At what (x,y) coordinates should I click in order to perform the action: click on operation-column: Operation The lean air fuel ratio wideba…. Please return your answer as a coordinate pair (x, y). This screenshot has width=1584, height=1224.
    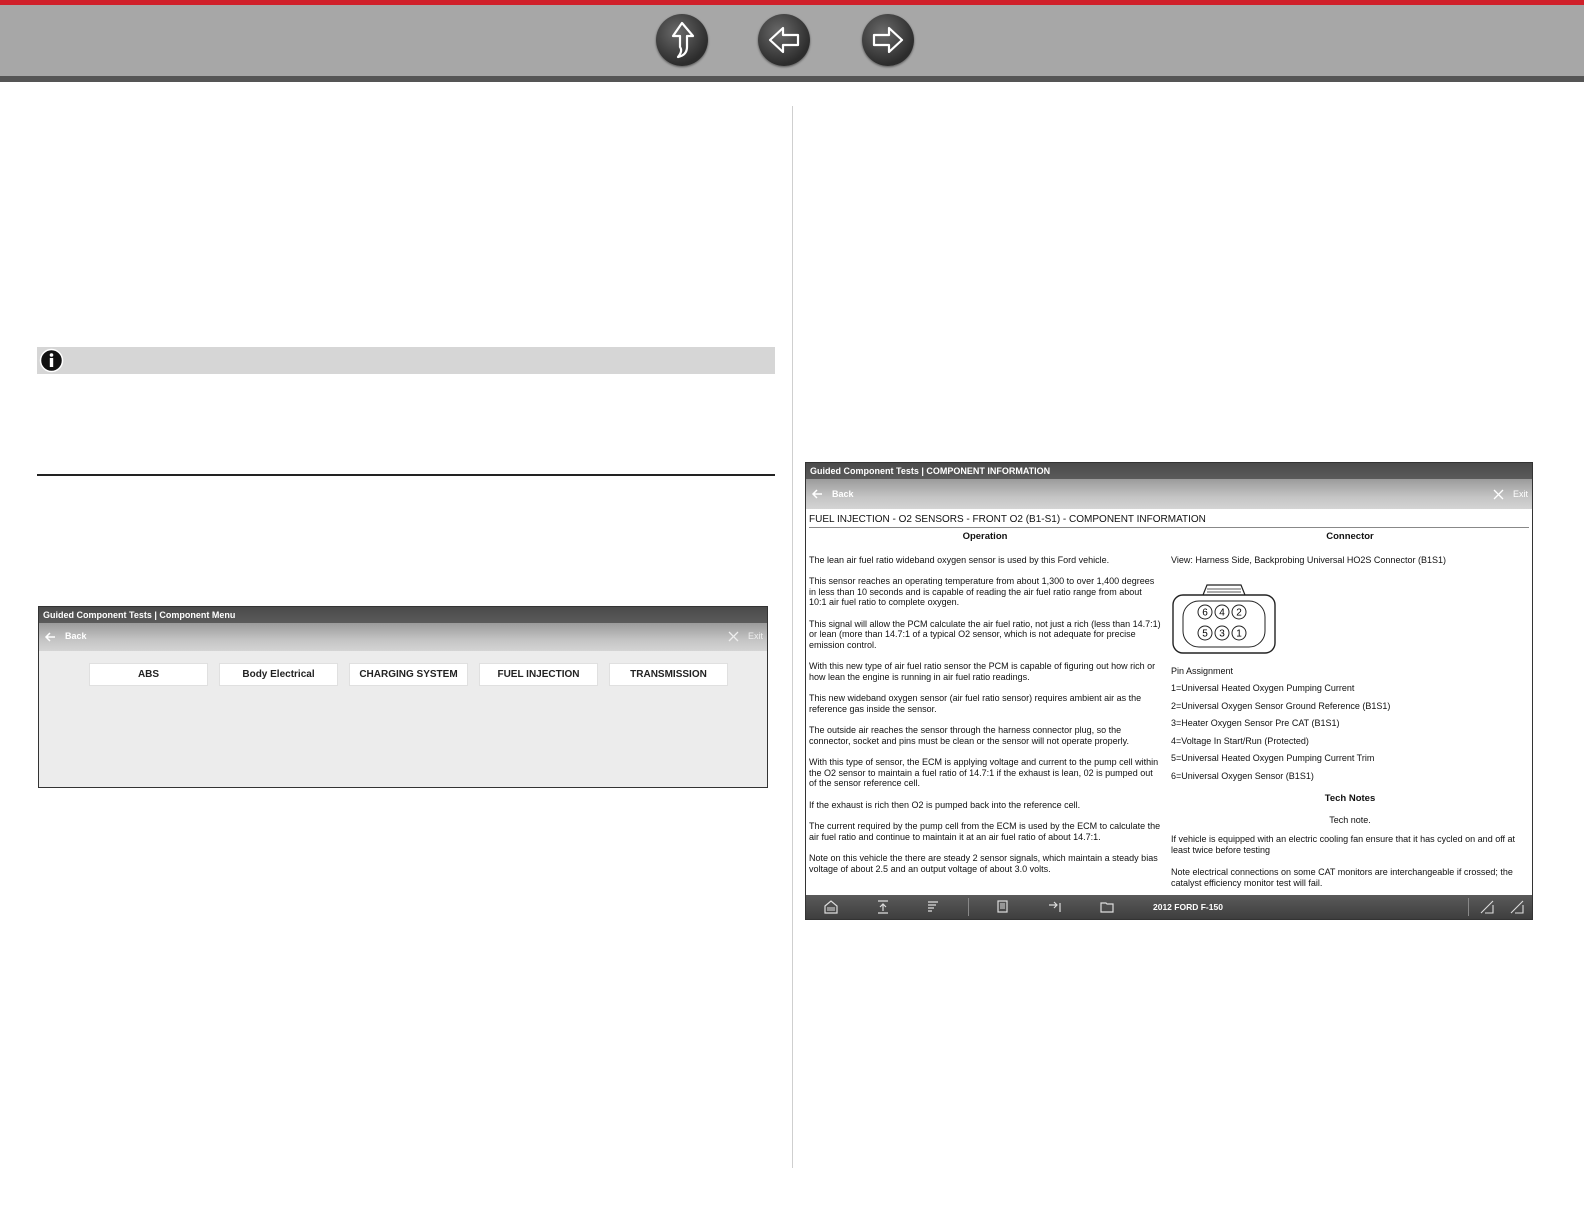
    Looking at the image, I should click on (985, 708).